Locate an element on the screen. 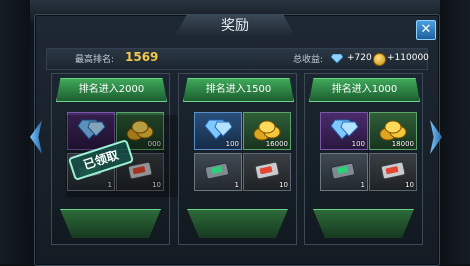 The image size is (470, 266). left-background-edge is located at coordinates (15, 132).